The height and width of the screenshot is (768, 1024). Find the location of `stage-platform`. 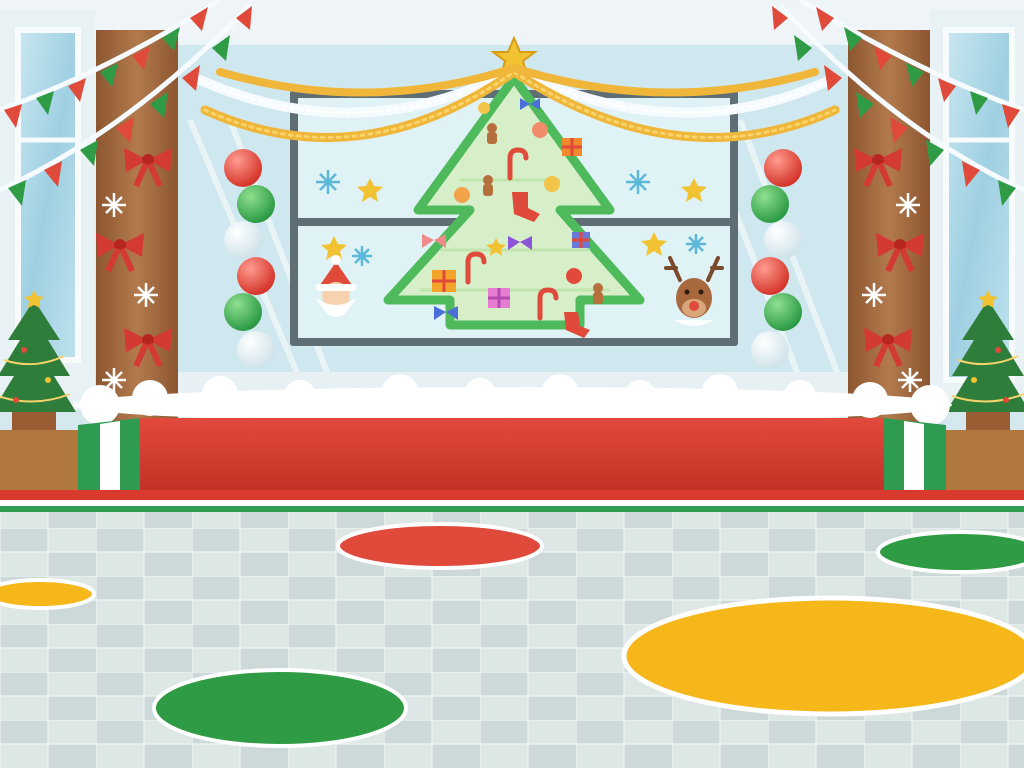

stage-platform is located at coordinates (512, 465).